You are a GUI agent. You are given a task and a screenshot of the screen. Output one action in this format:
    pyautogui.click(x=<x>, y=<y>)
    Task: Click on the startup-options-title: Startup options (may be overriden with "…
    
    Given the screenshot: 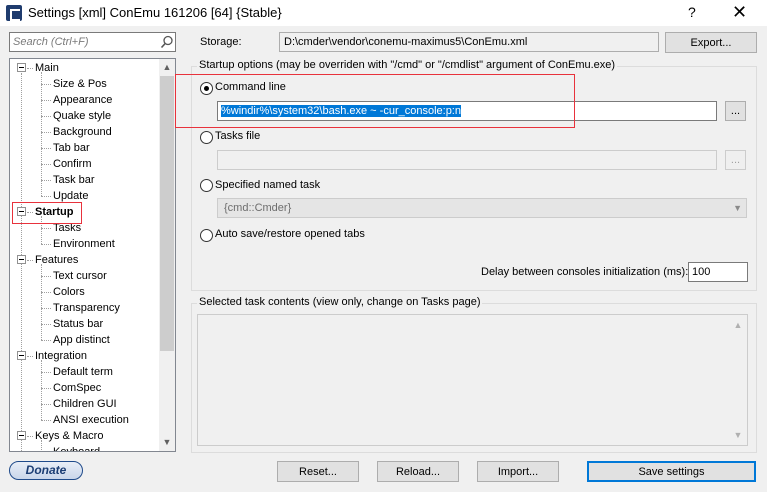 What is the action you would take?
    pyautogui.click(x=407, y=65)
    